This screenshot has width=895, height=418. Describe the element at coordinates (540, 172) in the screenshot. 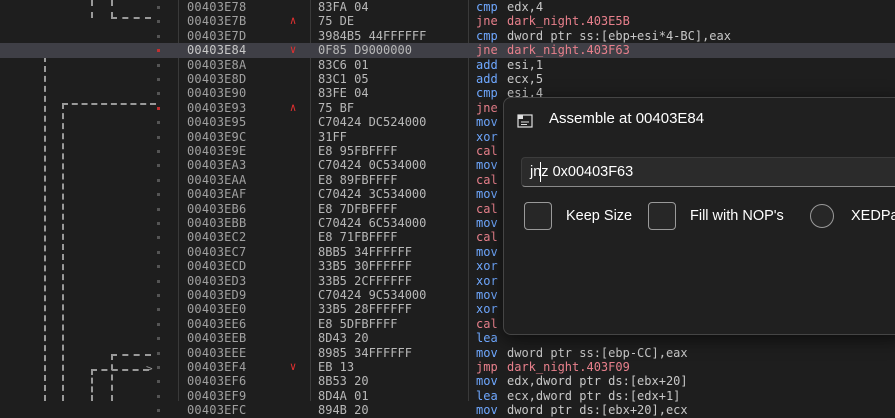

I see `text-cursor` at that location.